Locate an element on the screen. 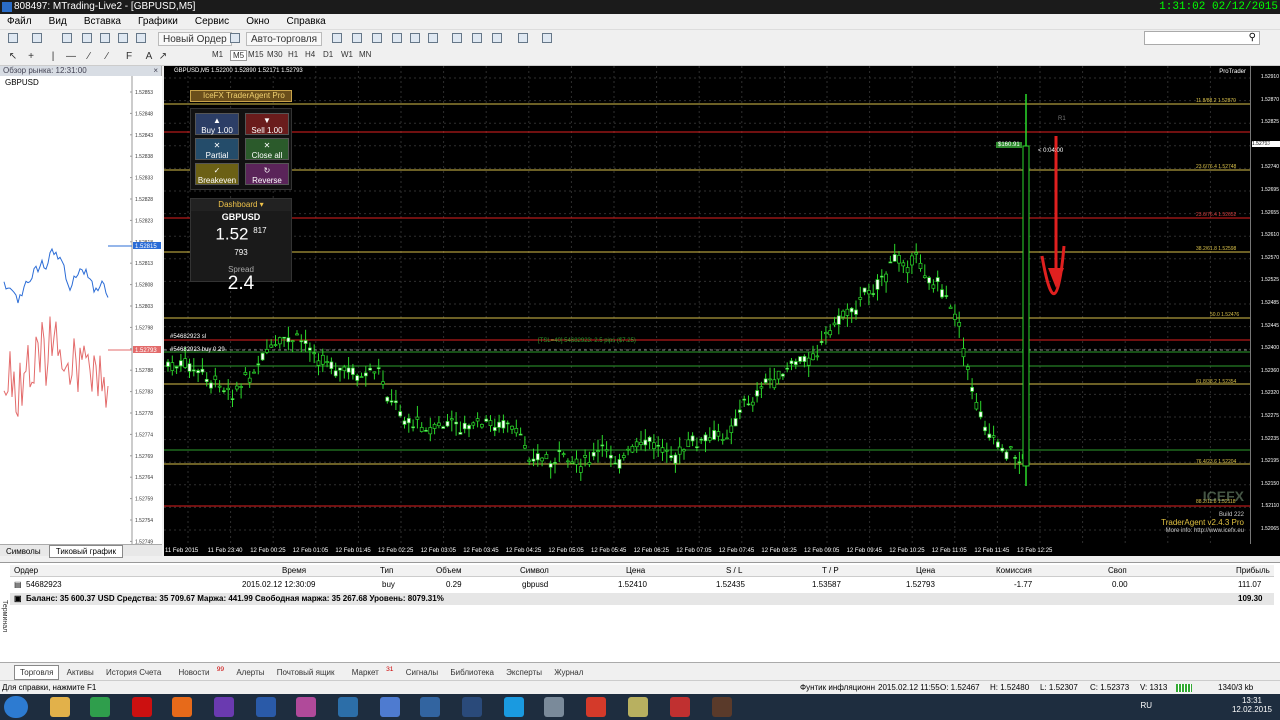 The width and height of the screenshot is (1280, 720). tf-d1: D1 is located at coordinates (328, 54).